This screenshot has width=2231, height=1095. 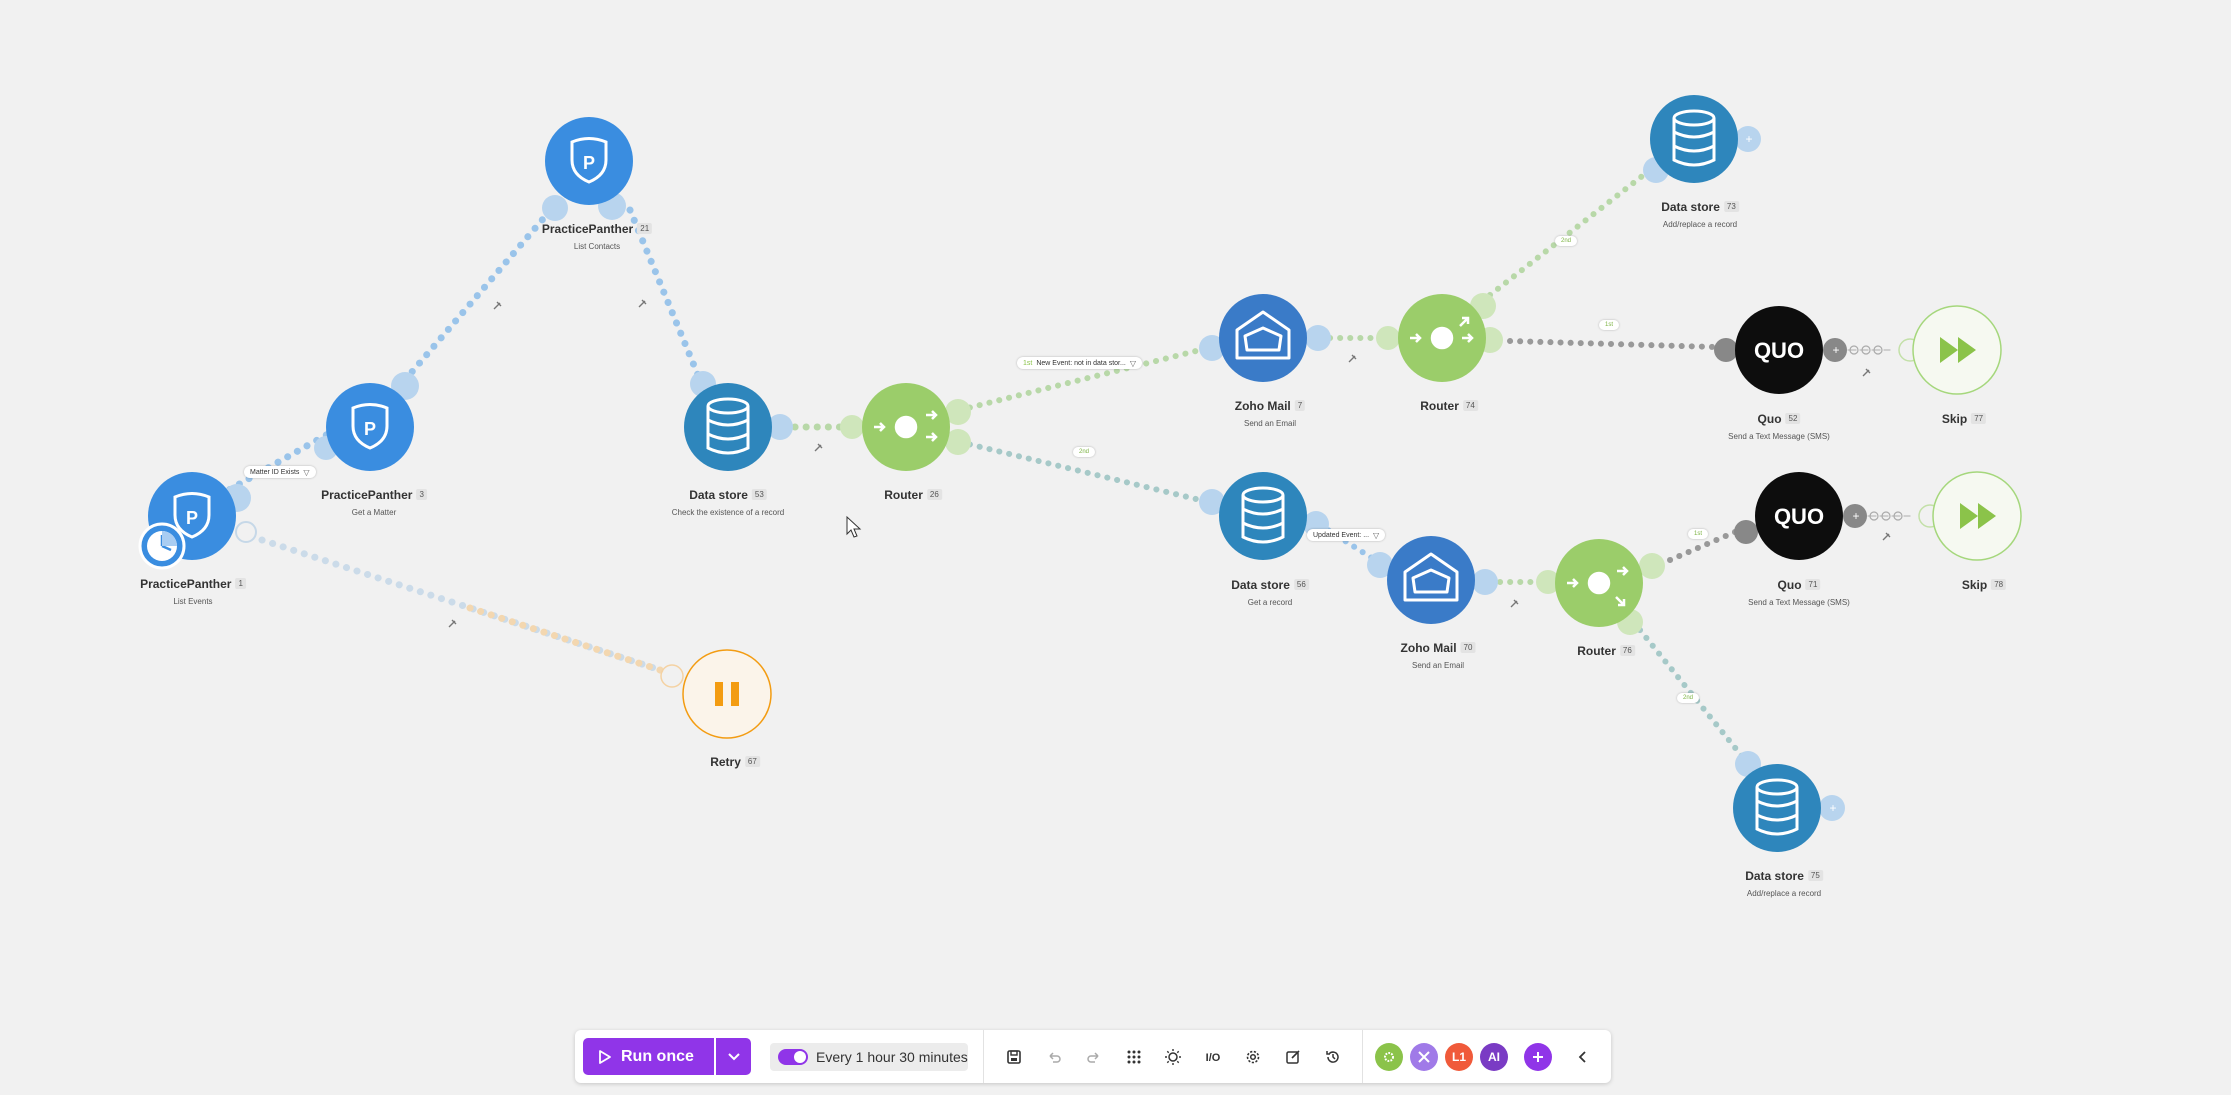 I want to click on l1-label: L1, so click(x=1458, y=1057).